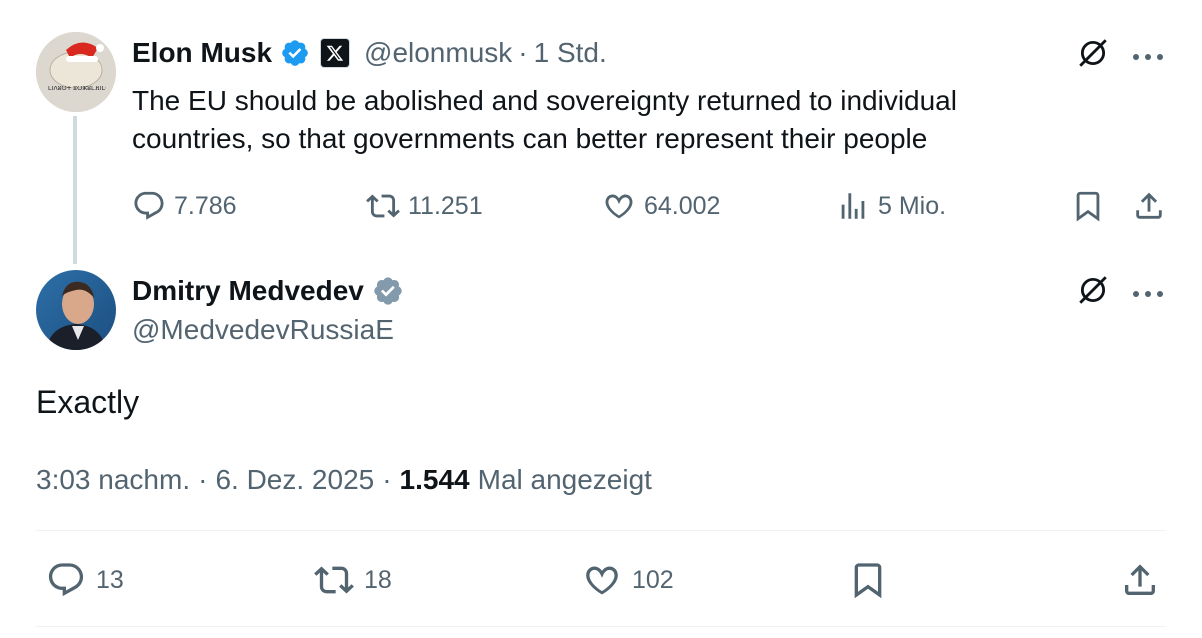  Describe the element at coordinates (438, 53) in the screenshot. I see `author-handle: @elonmusk` at that location.